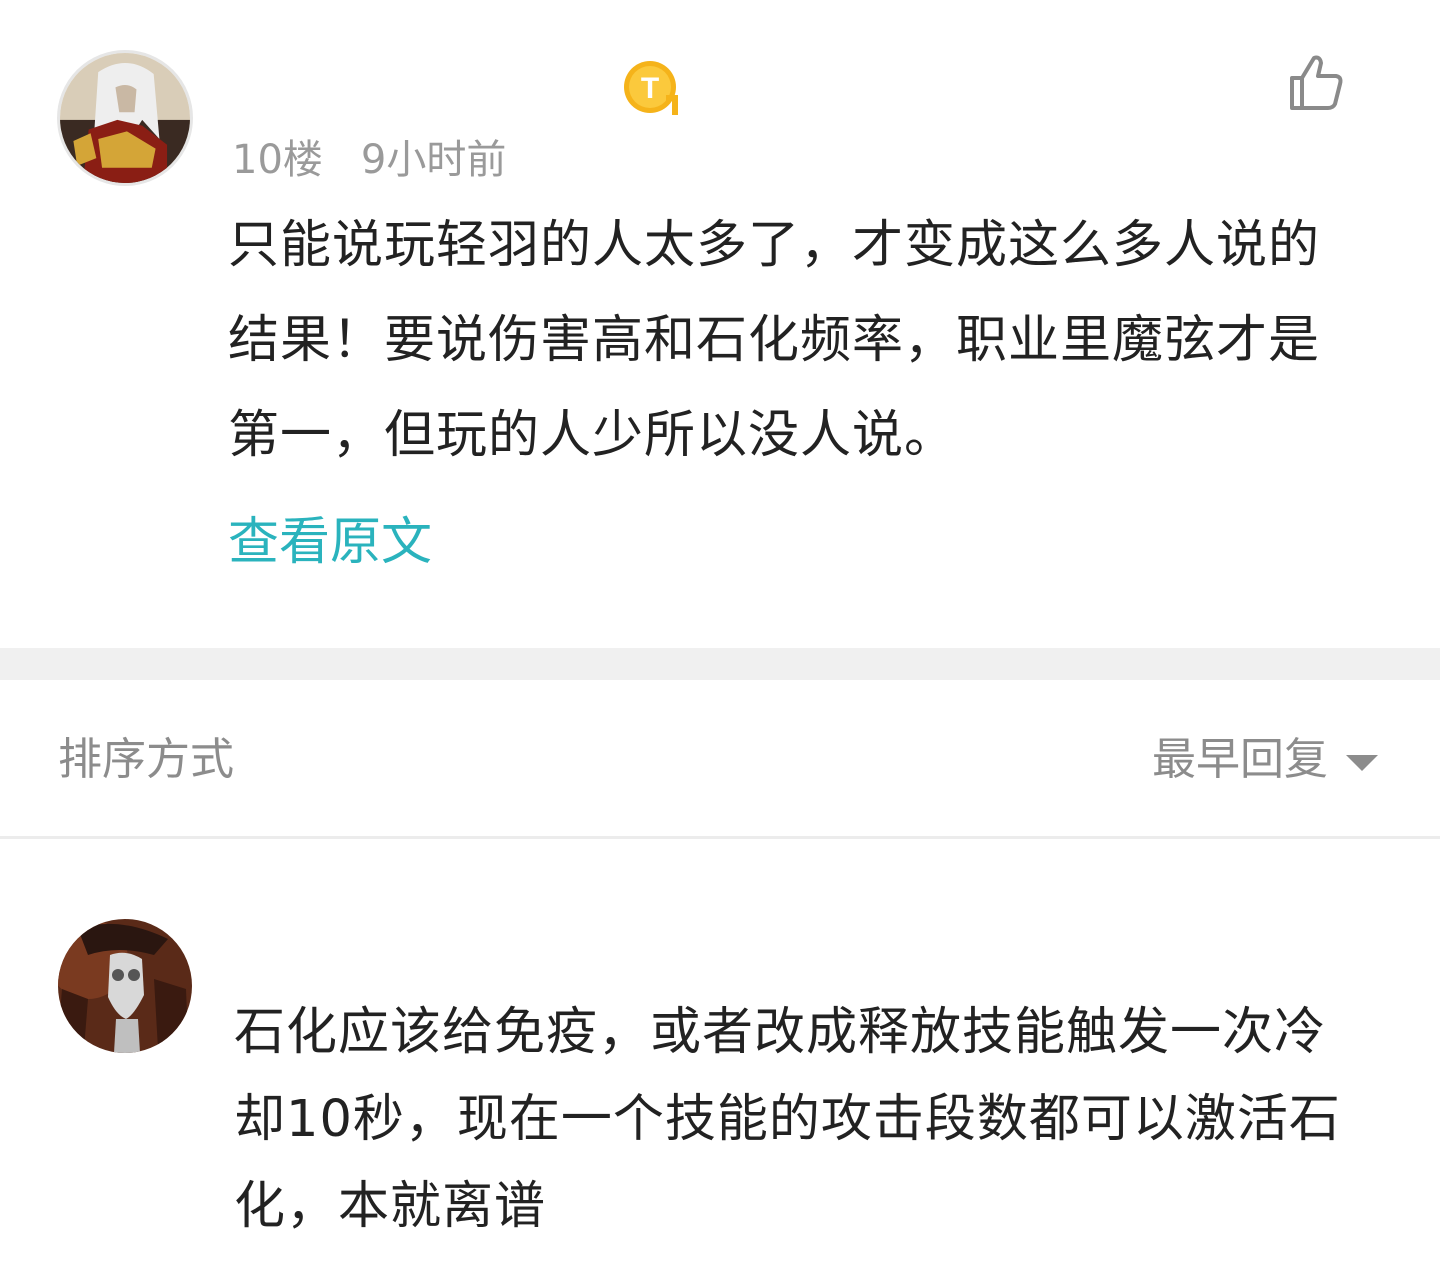  What do you see at coordinates (330, 543) in the screenshot?
I see `view-original-link: 查看原文` at bounding box center [330, 543].